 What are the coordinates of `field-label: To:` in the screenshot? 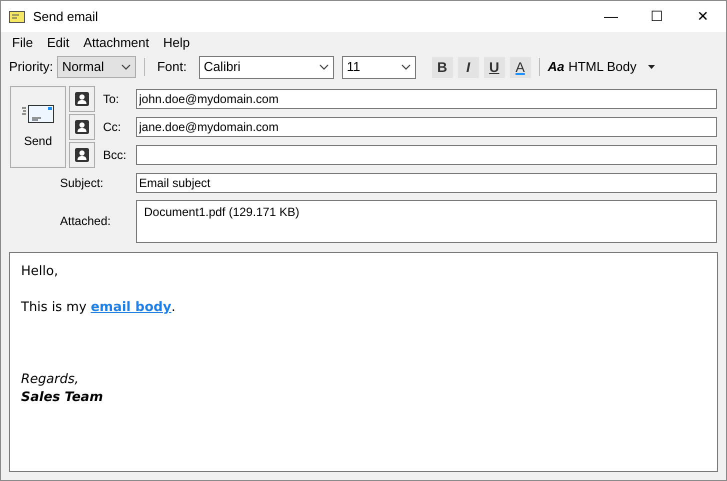 It's located at (111, 99).